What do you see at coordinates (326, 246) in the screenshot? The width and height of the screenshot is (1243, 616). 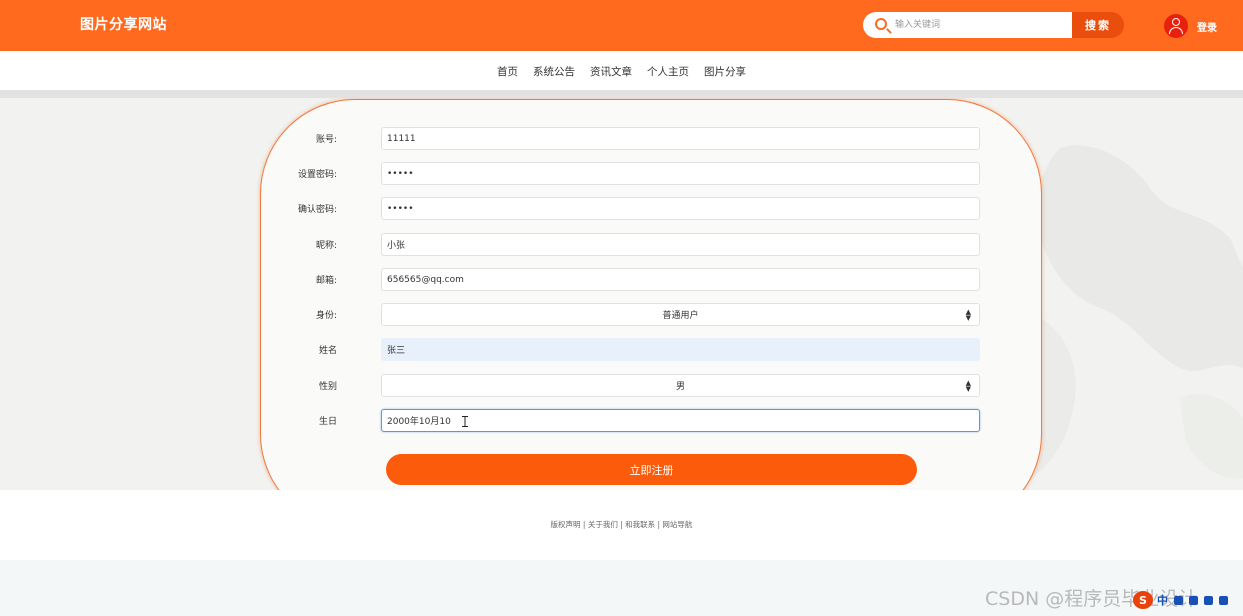 I see `nickname-label: 昵称:` at bounding box center [326, 246].